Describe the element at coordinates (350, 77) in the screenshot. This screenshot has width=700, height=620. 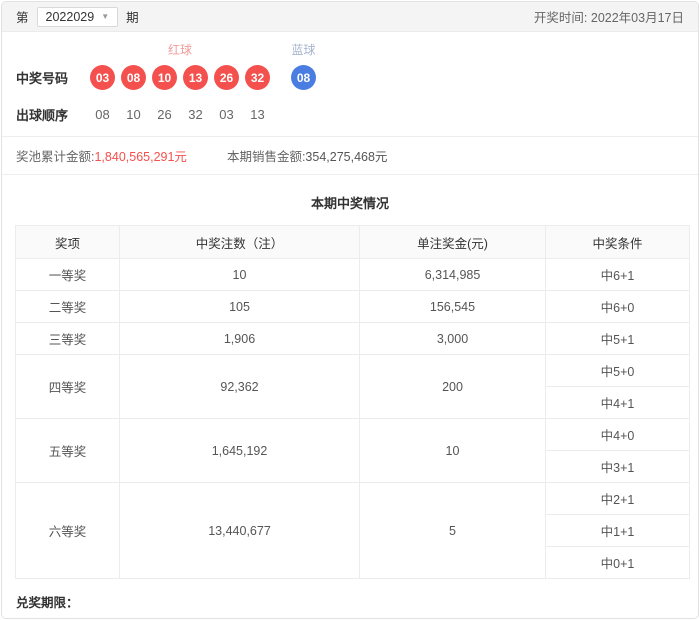
I see `winning-numbers-row: 中奖号码 03 08 10 13 26 32 08` at that location.